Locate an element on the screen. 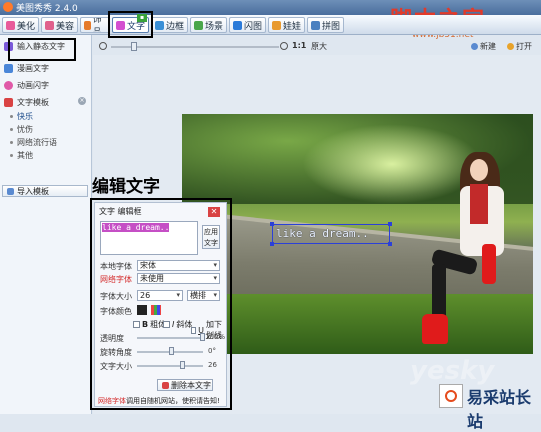 The width and height of the screenshot is (541, 432). text-size-slider-knob is located at coordinates (182, 365).